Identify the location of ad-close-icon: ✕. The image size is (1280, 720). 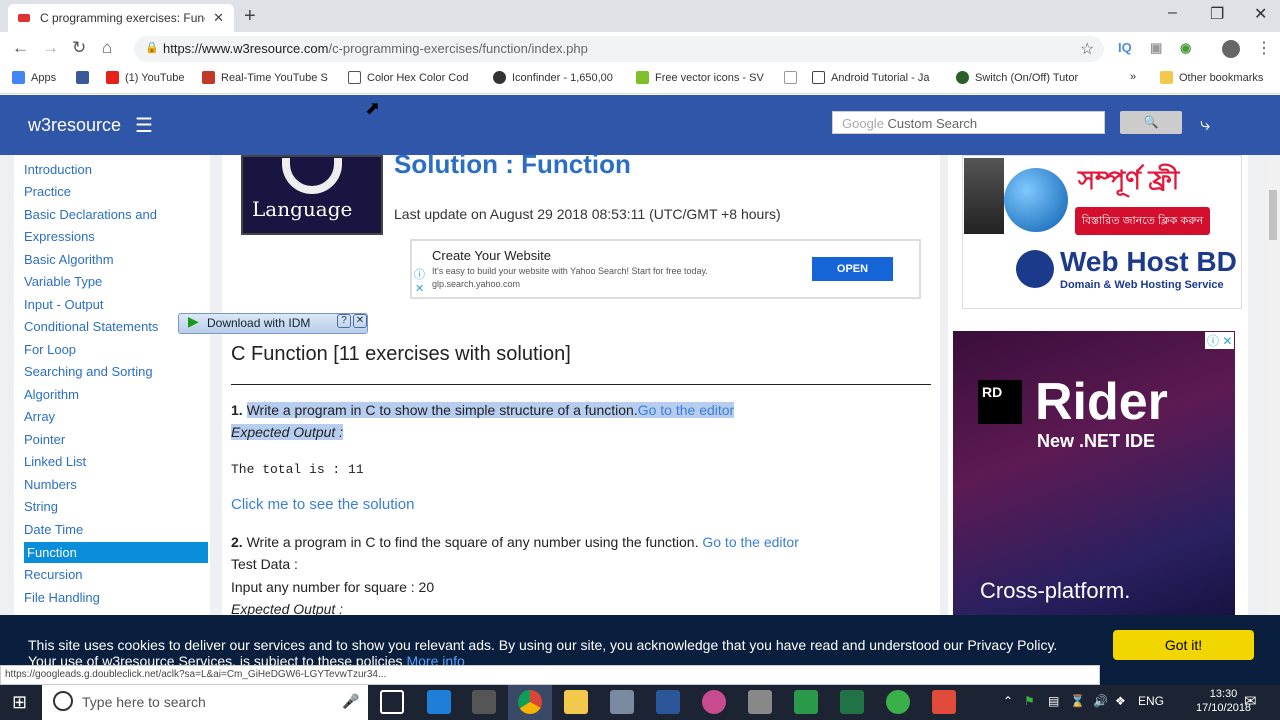
(419, 288).